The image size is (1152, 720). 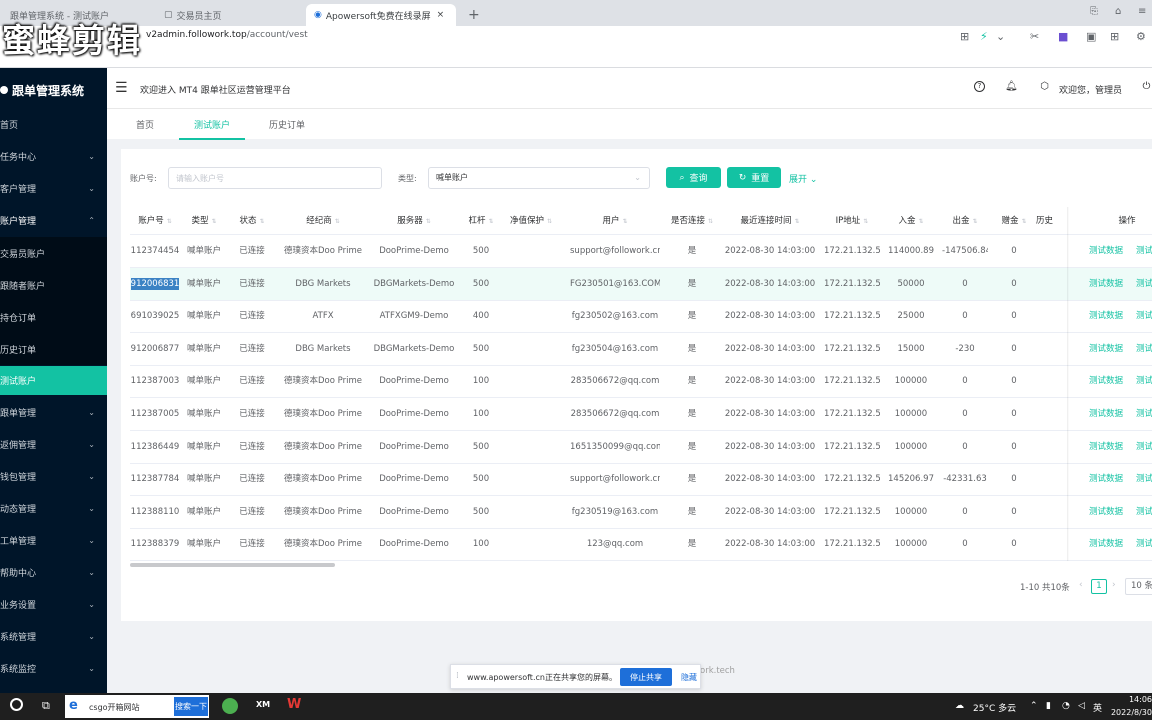 What do you see at coordinates (979, 86) in the screenshot?
I see `help-icon: ?` at bounding box center [979, 86].